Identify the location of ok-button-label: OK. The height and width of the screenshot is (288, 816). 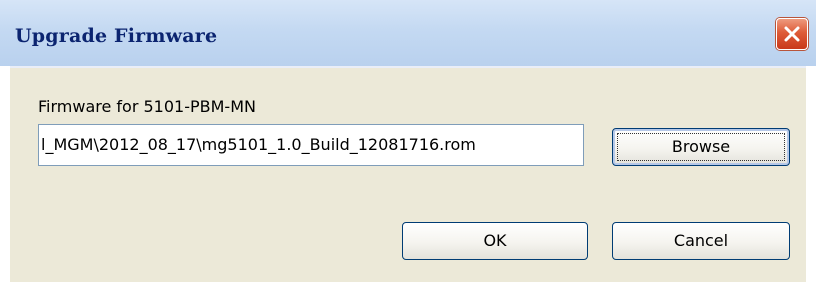
(495, 240).